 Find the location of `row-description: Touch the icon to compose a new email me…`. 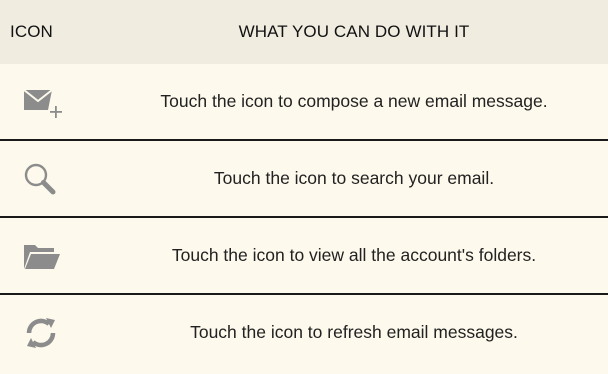

row-description: Touch the icon to compose a new email me… is located at coordinates (354, 101).